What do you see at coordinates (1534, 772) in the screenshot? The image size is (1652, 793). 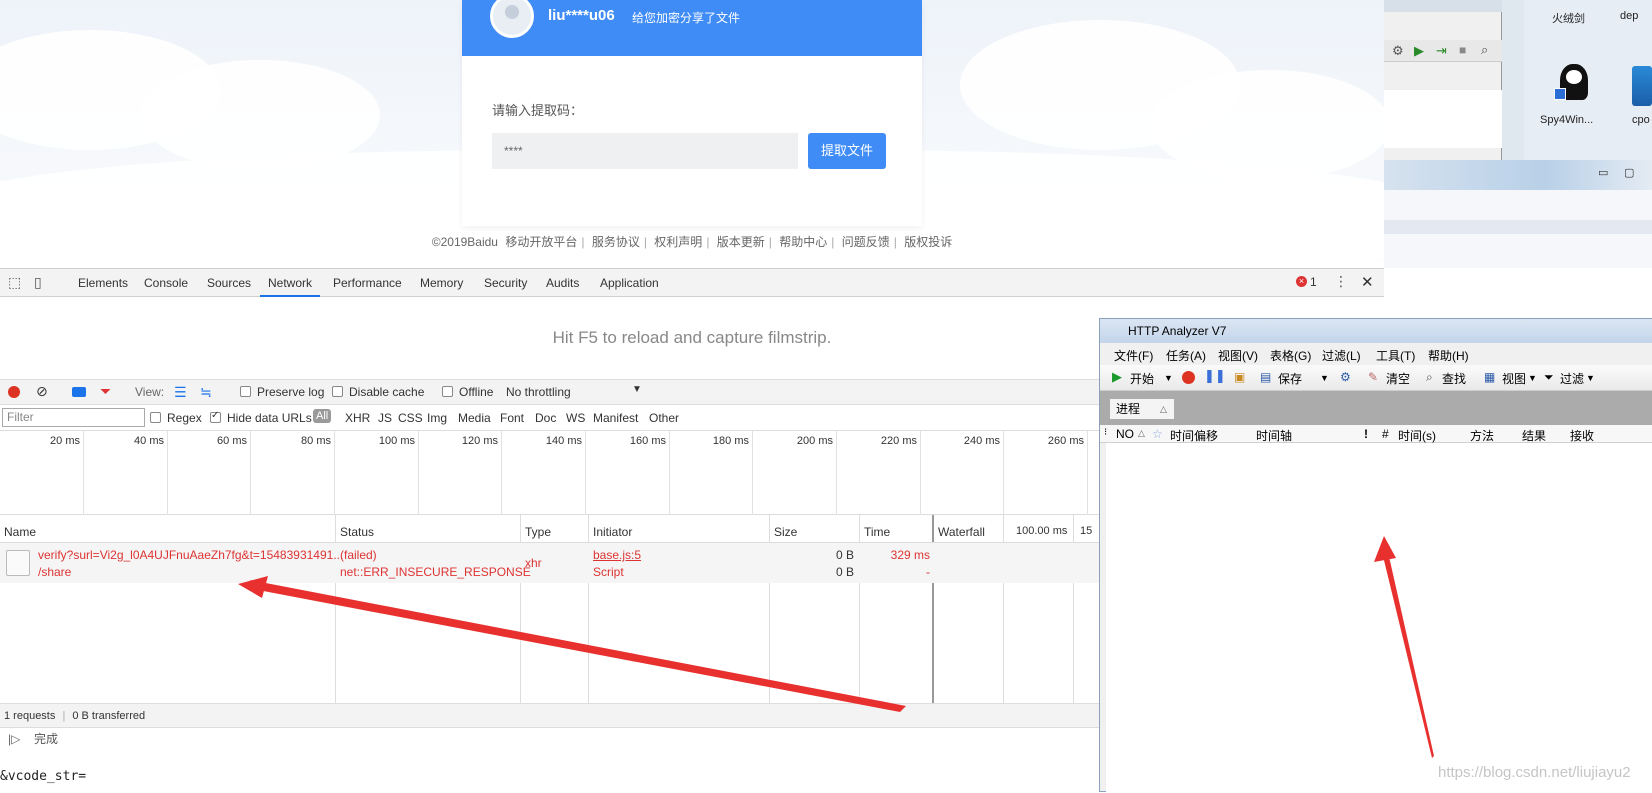 I see `watermark: https://blog.csdn.net/liujiayu2` at bounding box center [1534, 772].